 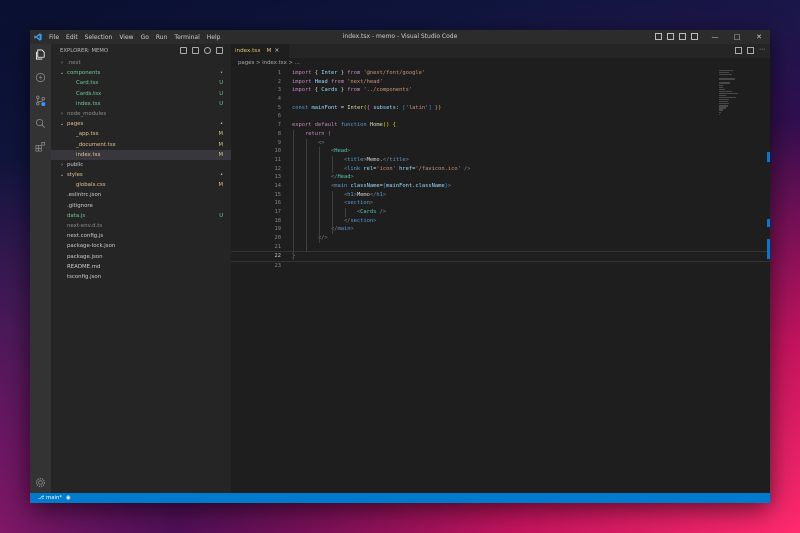 I want to click on tree-file: index.tsx U, so click(x=141, y=104).